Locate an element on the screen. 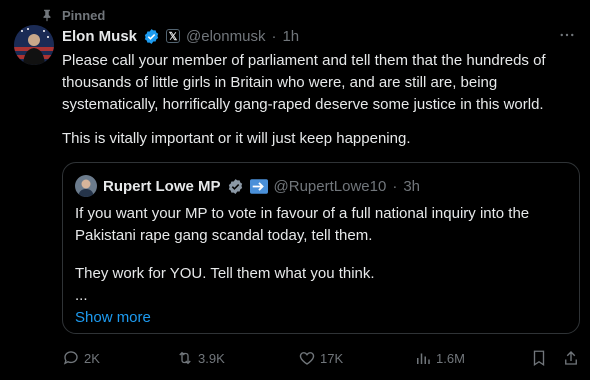  bookmark-icon is located at coordinates (539, 358).